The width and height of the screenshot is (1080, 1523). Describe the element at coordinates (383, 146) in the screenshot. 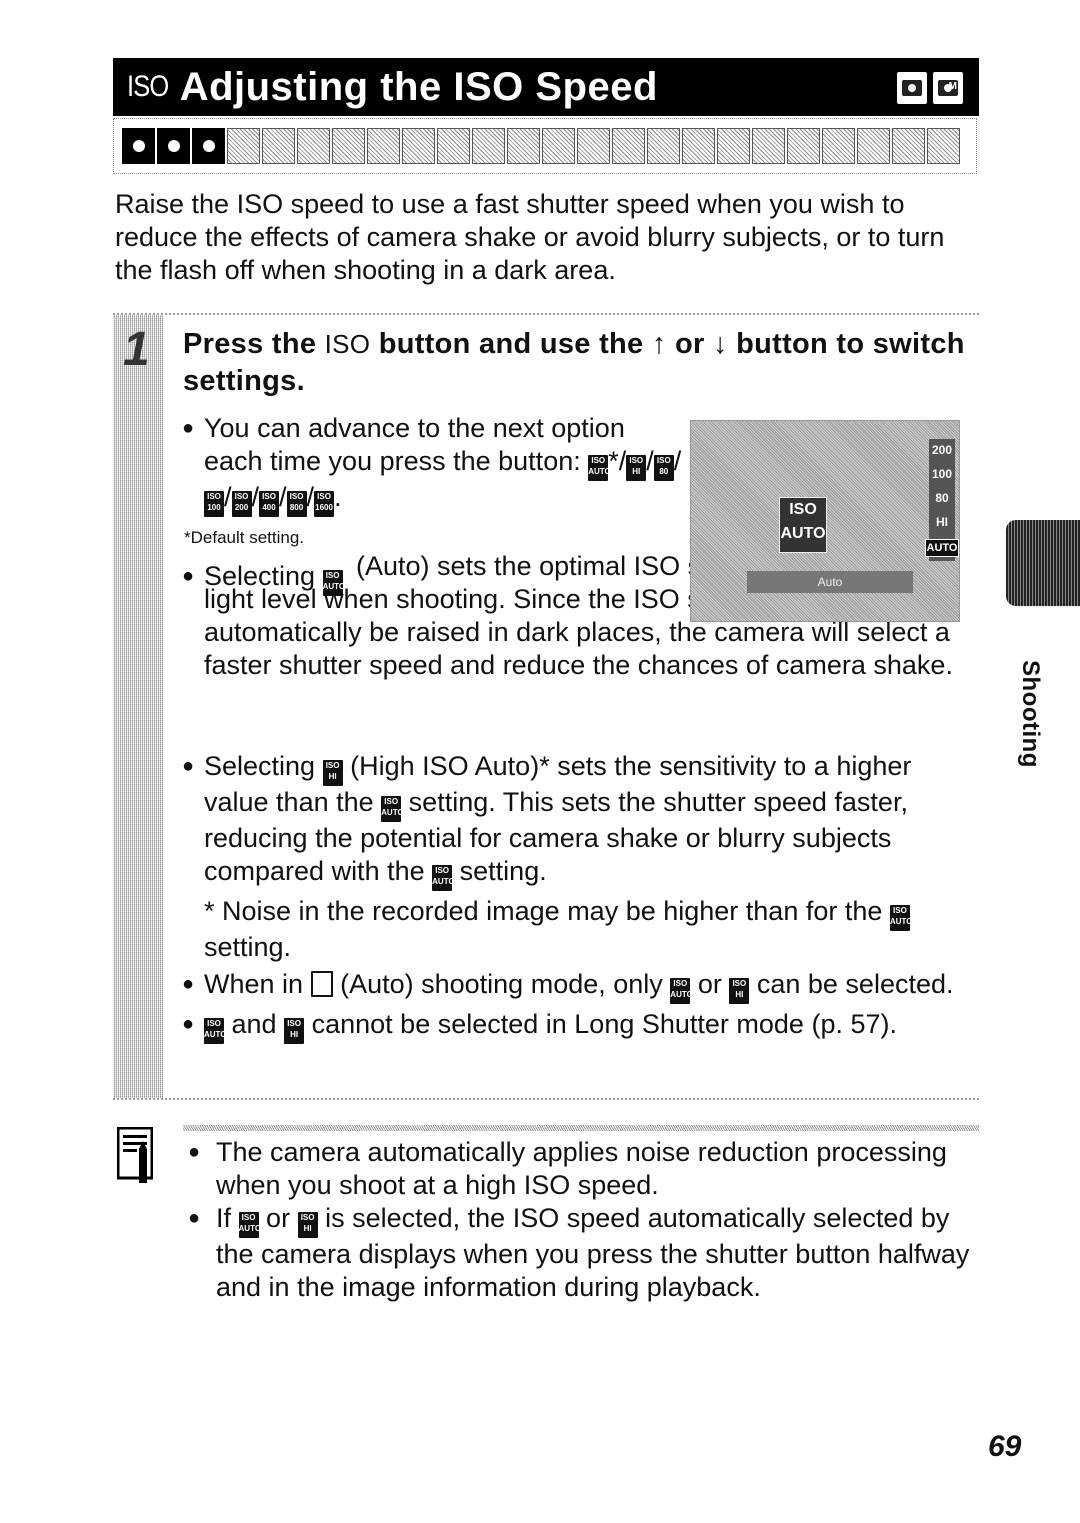

I see `landscape-icon` at that location.